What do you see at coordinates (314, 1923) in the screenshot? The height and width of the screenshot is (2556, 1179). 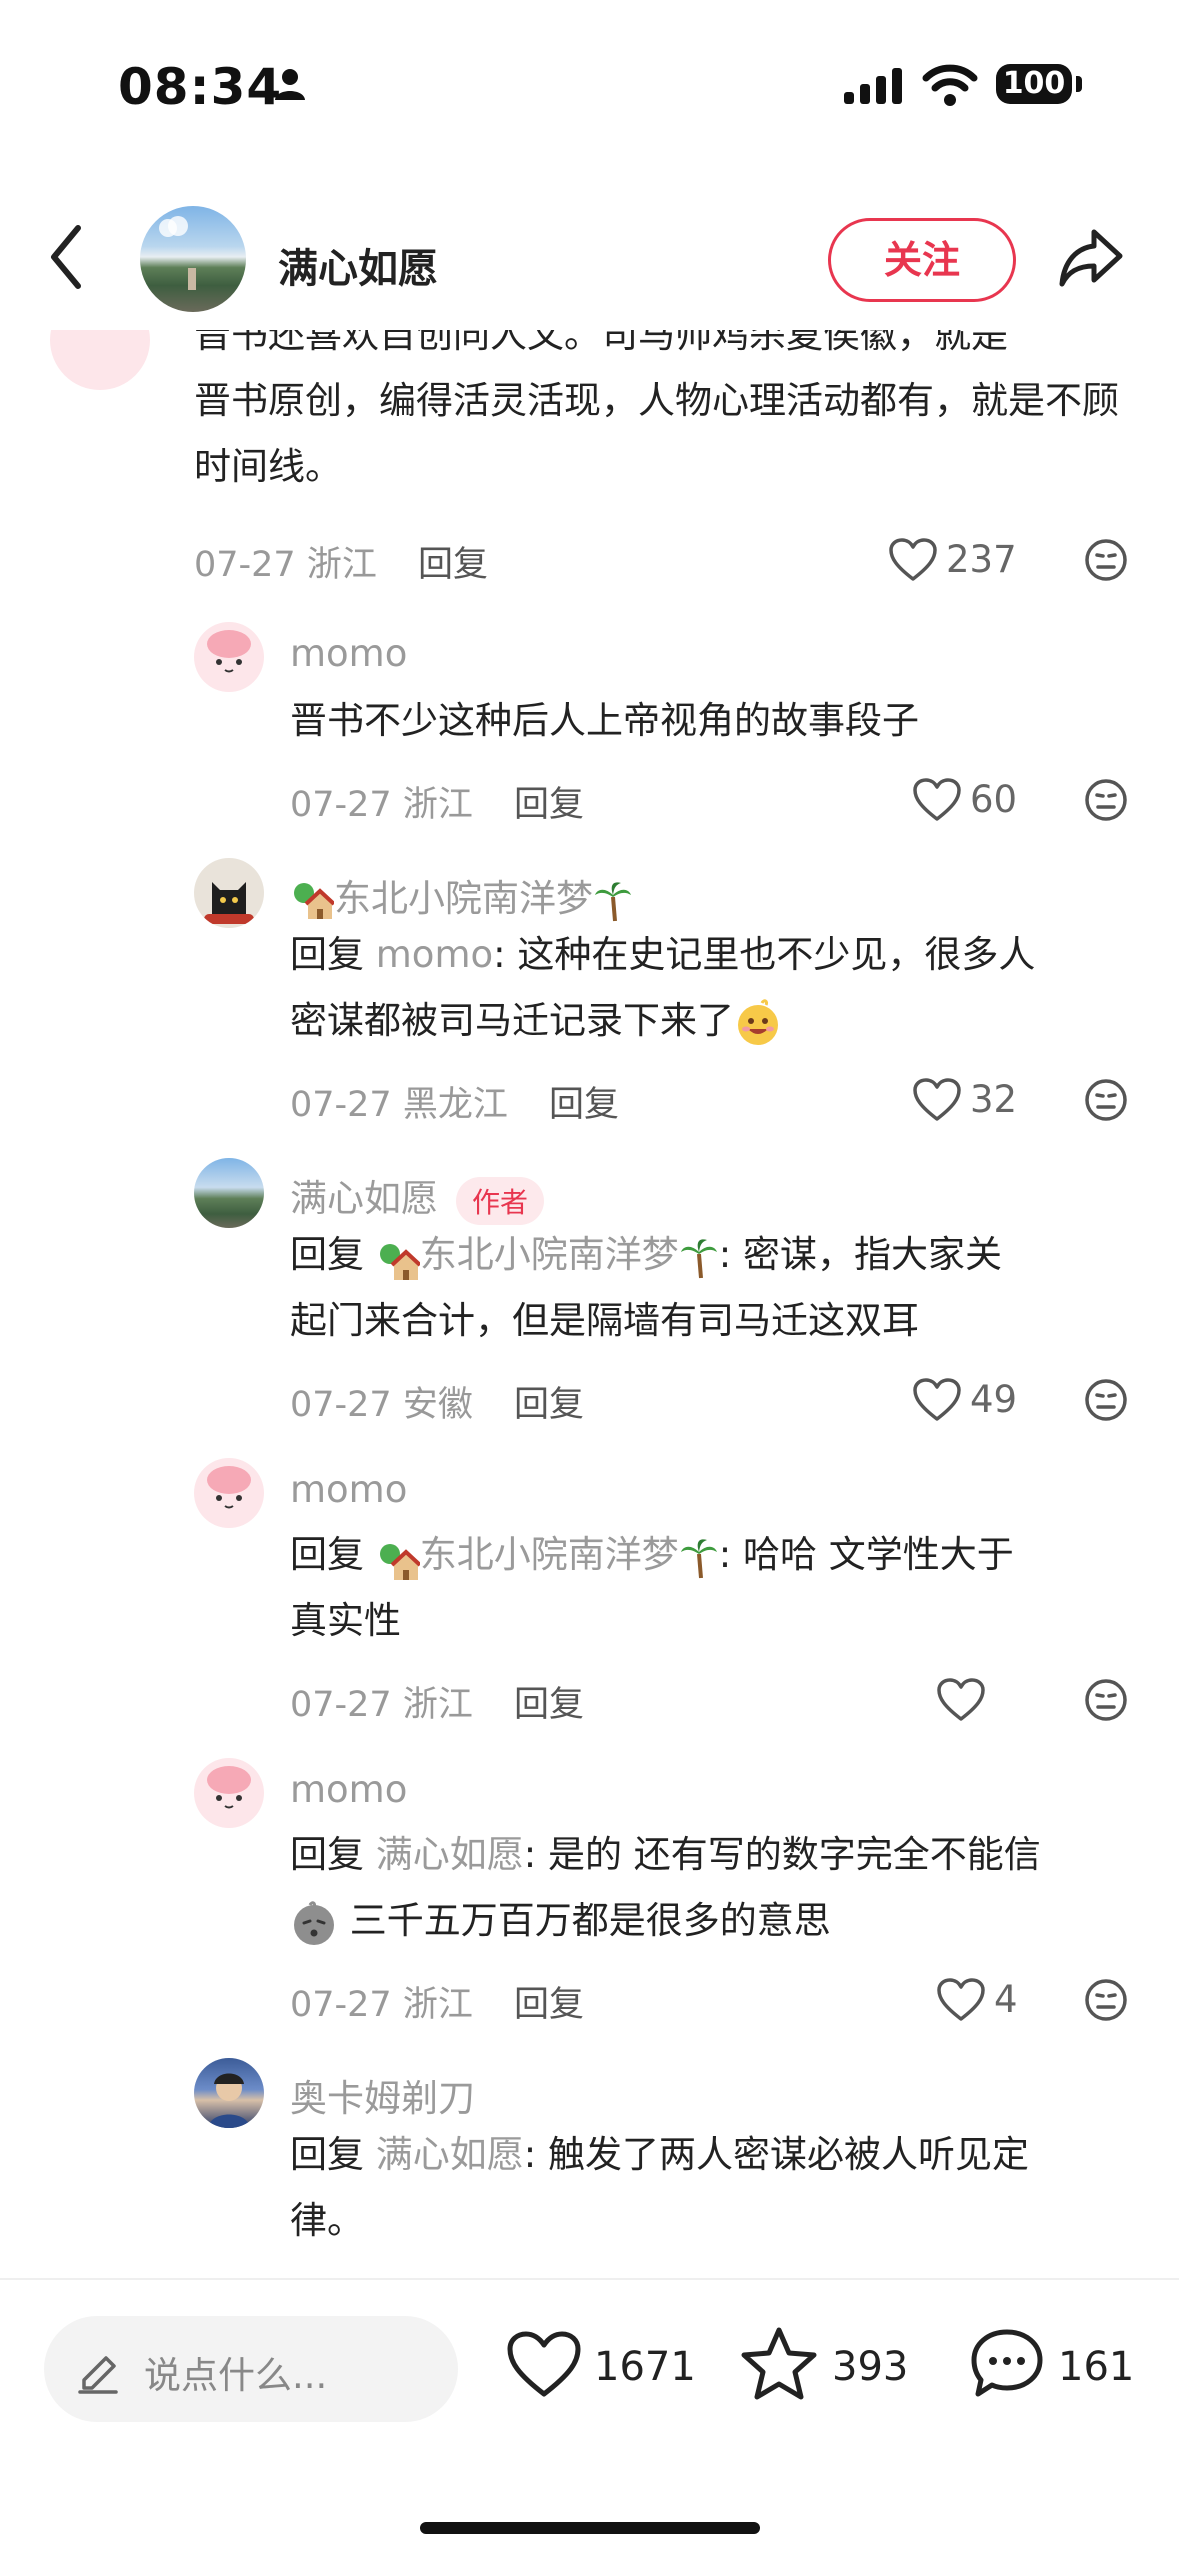 I see `pensive-face-emoji-icon` at bounding box center [314, 1923].